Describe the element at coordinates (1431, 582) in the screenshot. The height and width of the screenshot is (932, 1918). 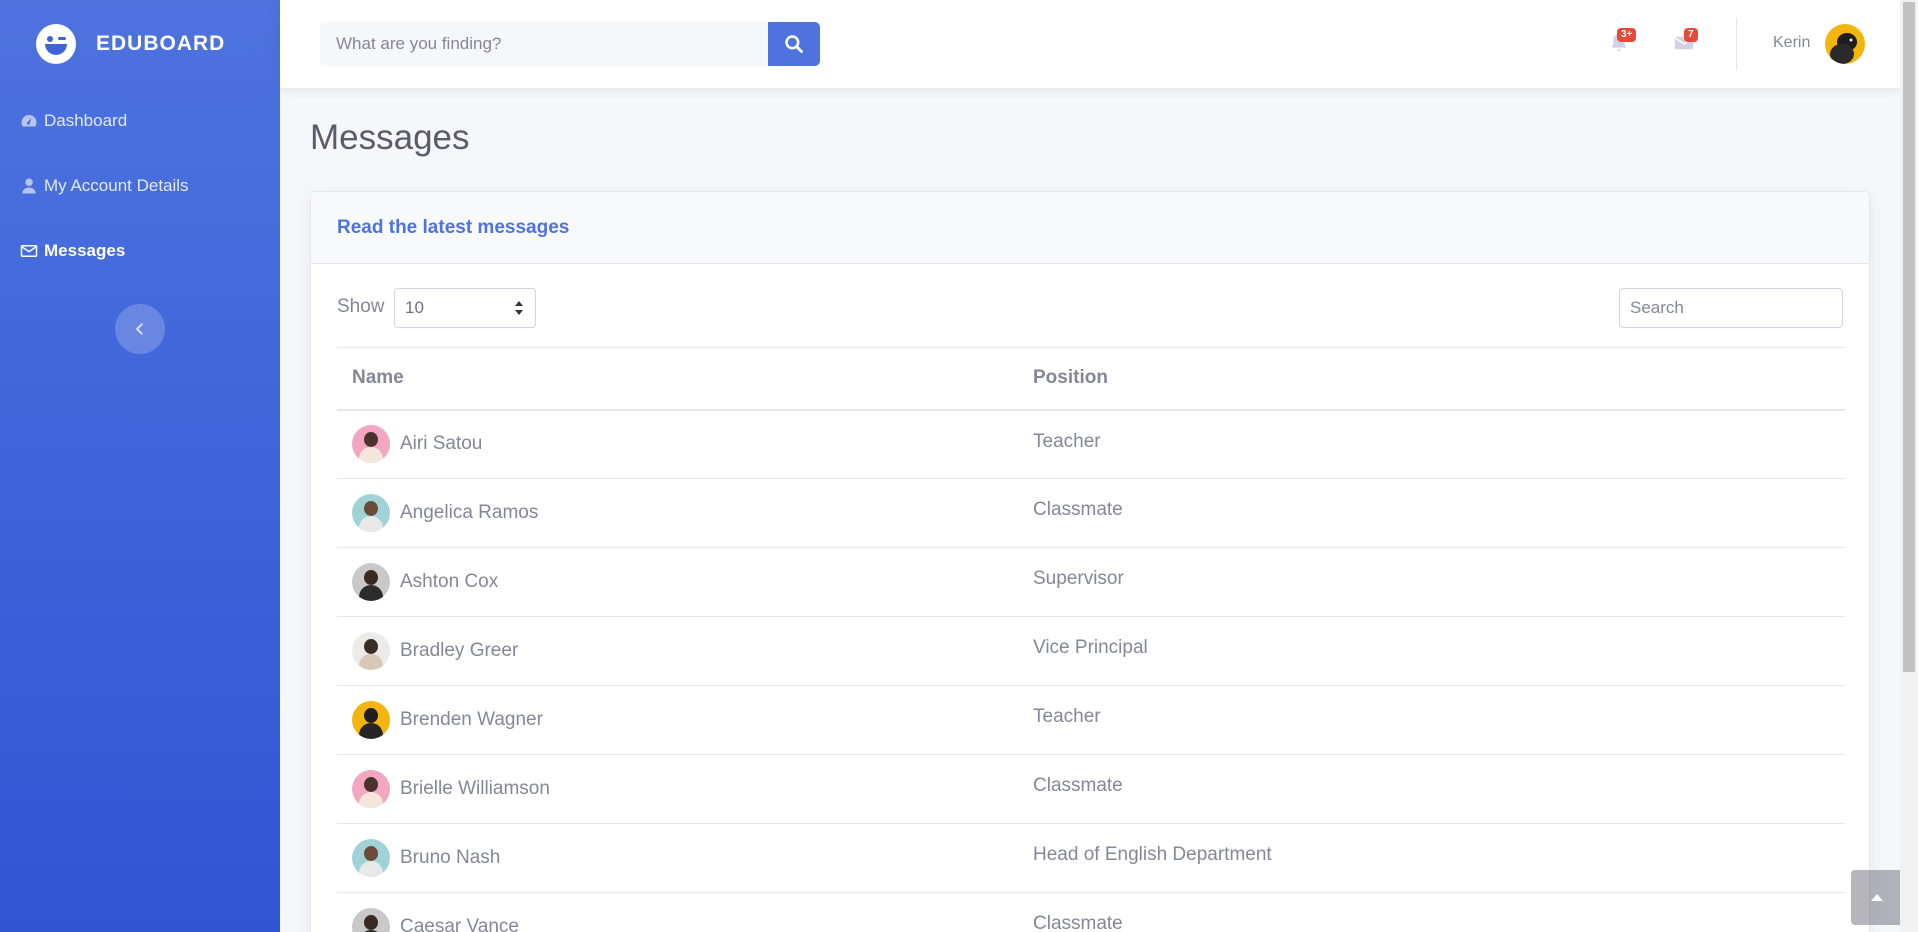
I see `contact-position: Supervisor` at that location.